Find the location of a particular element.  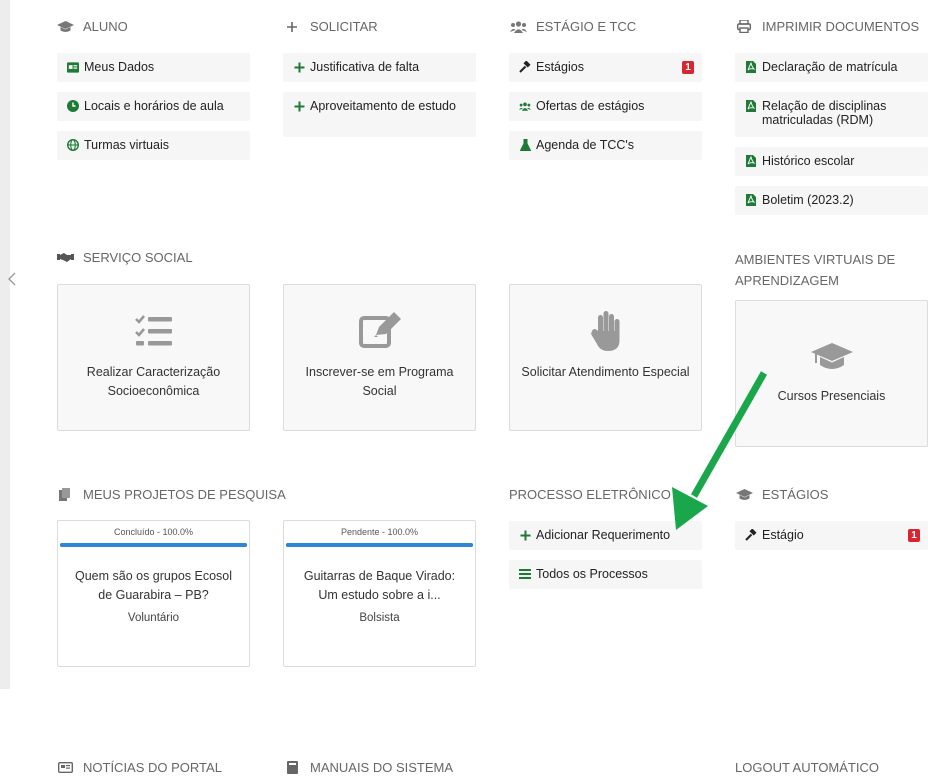

checklist-icon is located at coordinates (153, 331).